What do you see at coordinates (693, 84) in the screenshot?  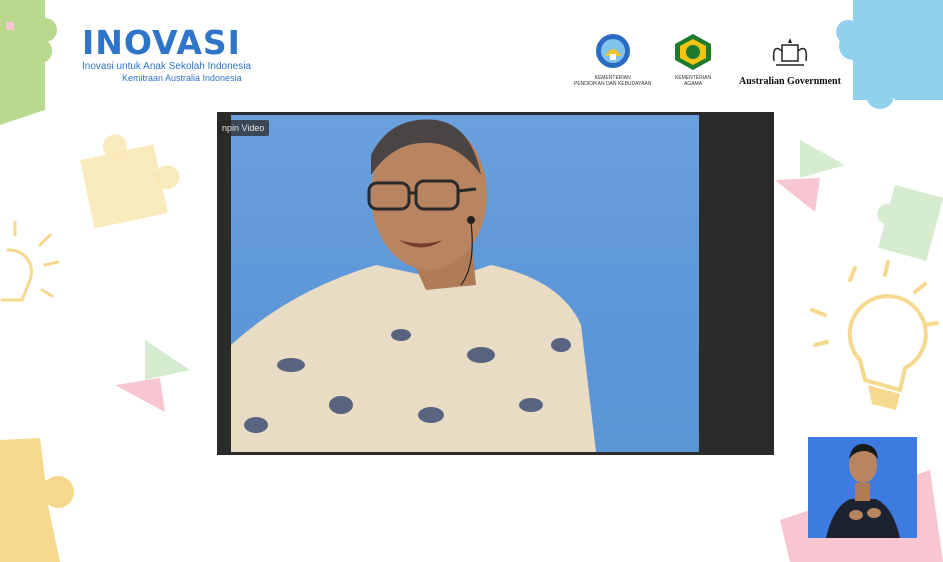 I see `kemenag-caption-2: AGAMA` at bounding box center [693, 84].